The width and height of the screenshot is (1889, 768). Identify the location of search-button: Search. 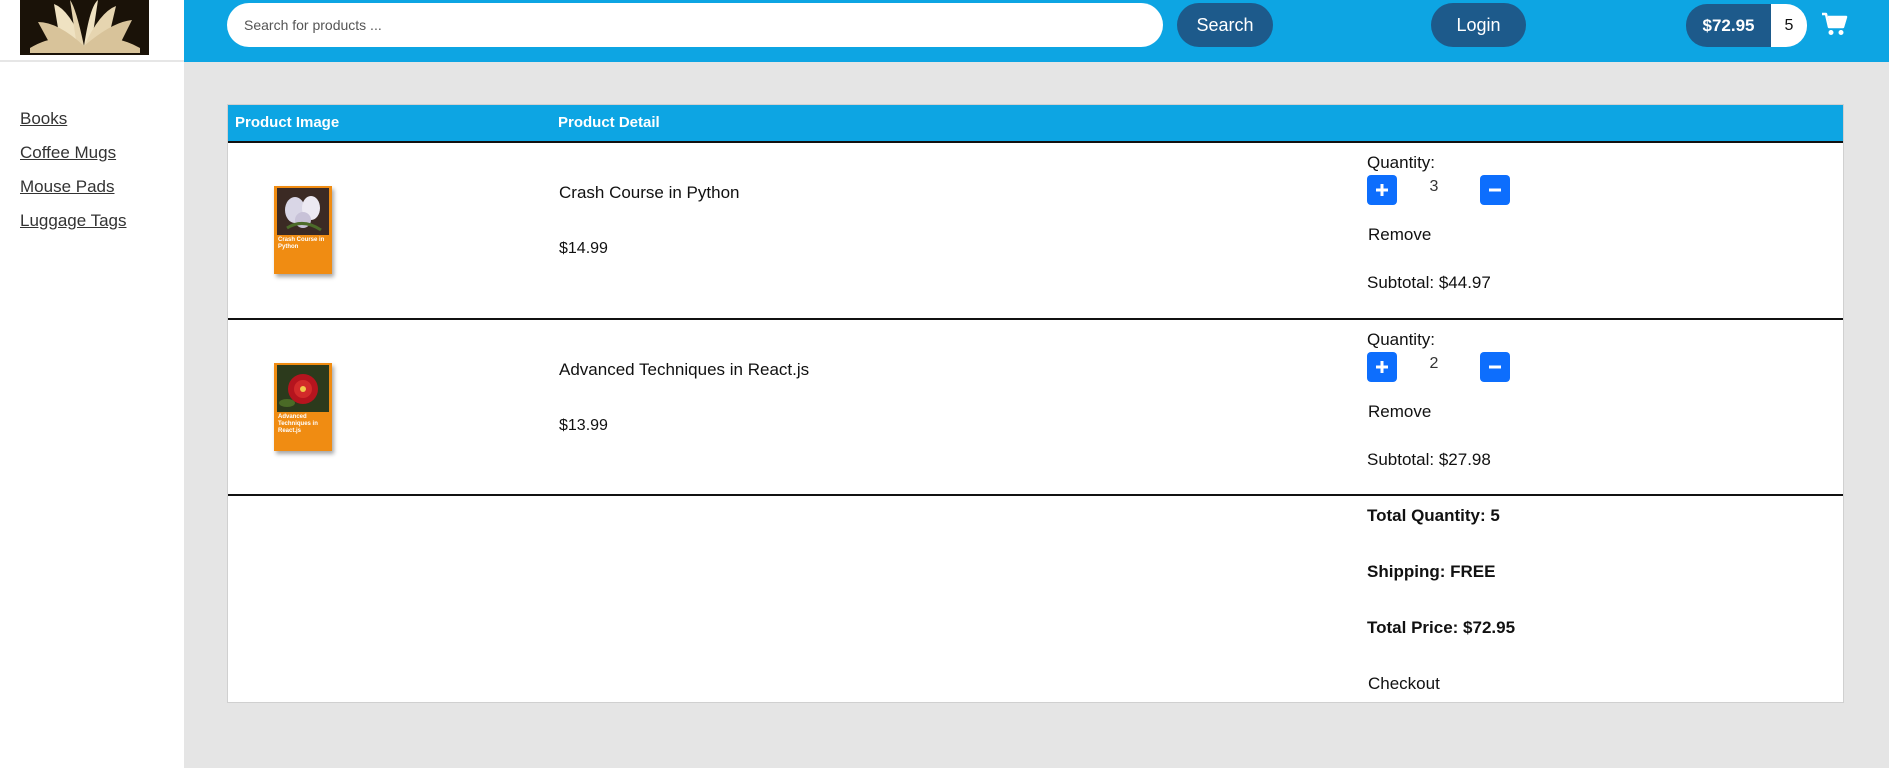
(1225, 25).